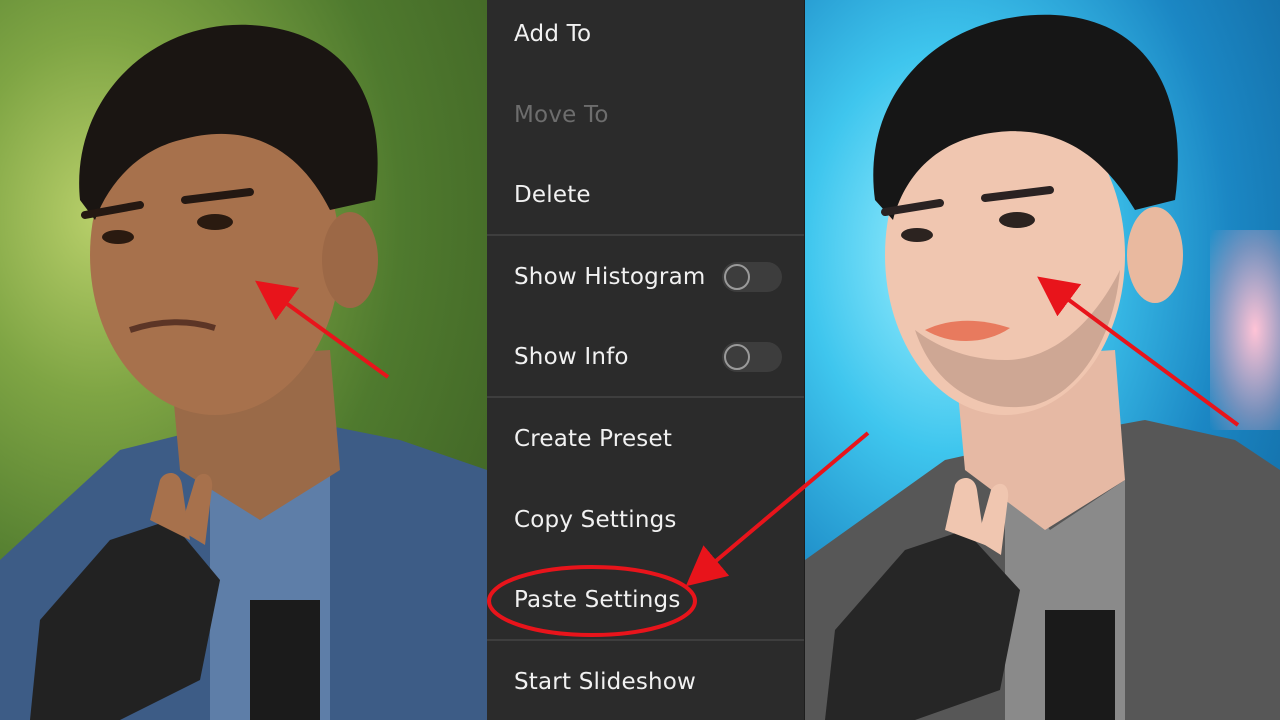 This screenshot has height=720, width=1280. I want to click on menu-item-label: Paste Settings, so click(597, 600).